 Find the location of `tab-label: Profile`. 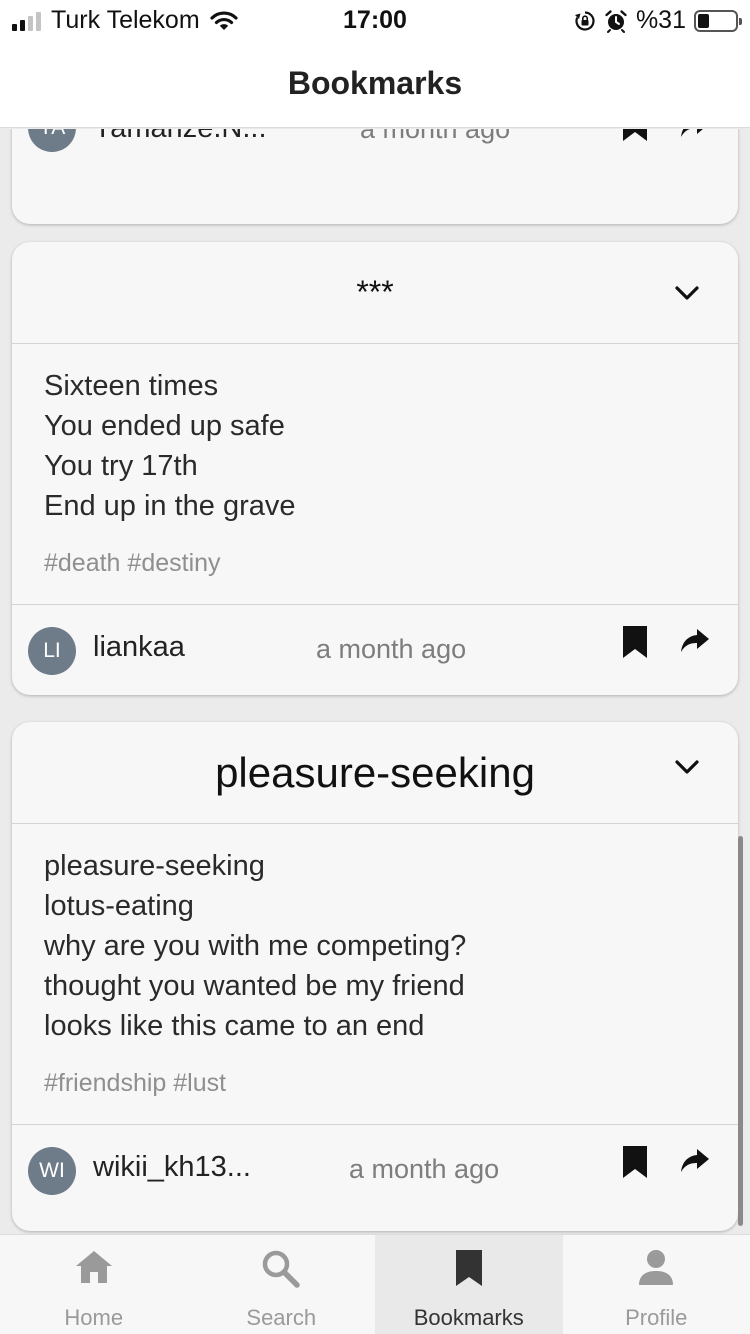

tab-label: Profile is located at coordinates (656, 1317).